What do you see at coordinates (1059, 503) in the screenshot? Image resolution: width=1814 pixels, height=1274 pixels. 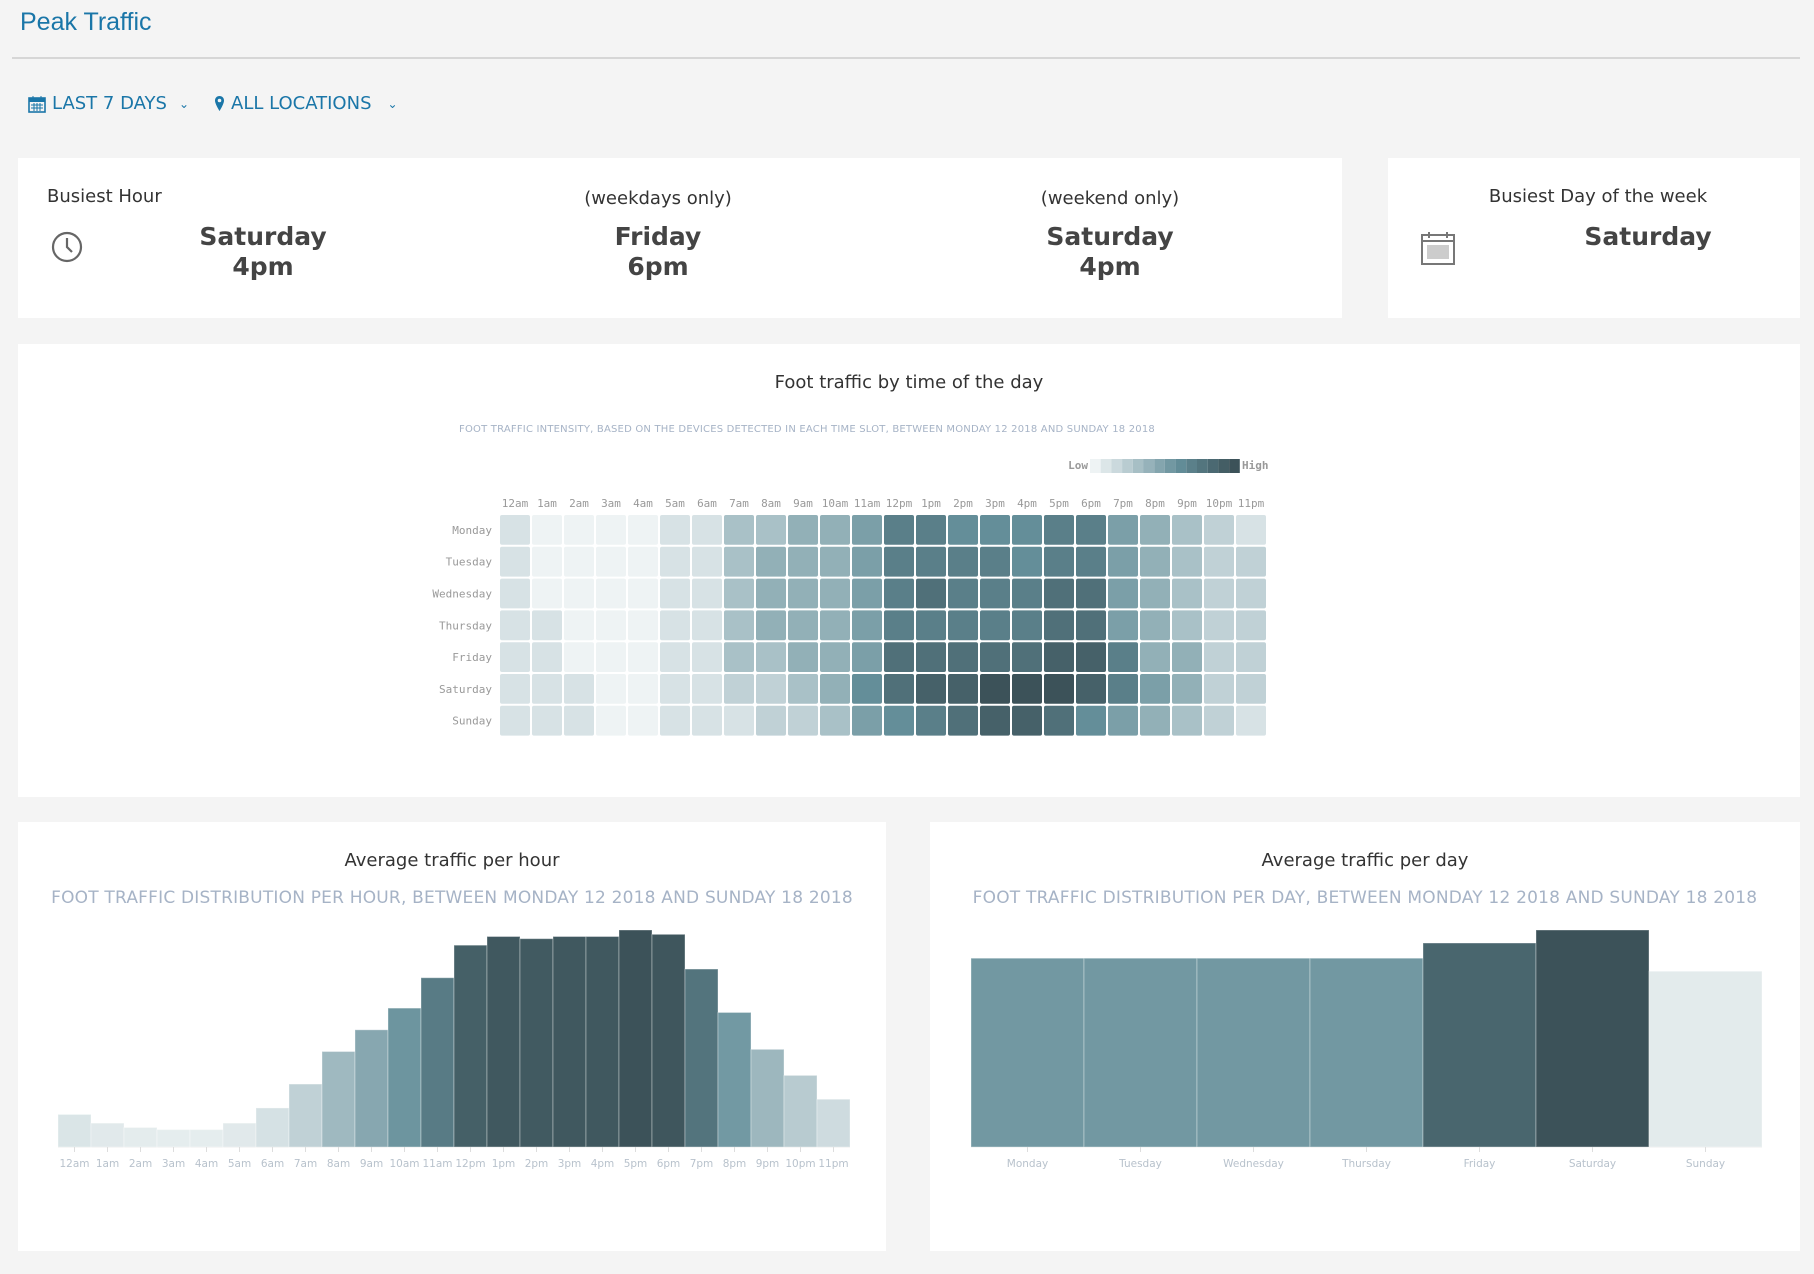 I see `hour-tick-label: 5pm` at bounding box center [1059, 503].